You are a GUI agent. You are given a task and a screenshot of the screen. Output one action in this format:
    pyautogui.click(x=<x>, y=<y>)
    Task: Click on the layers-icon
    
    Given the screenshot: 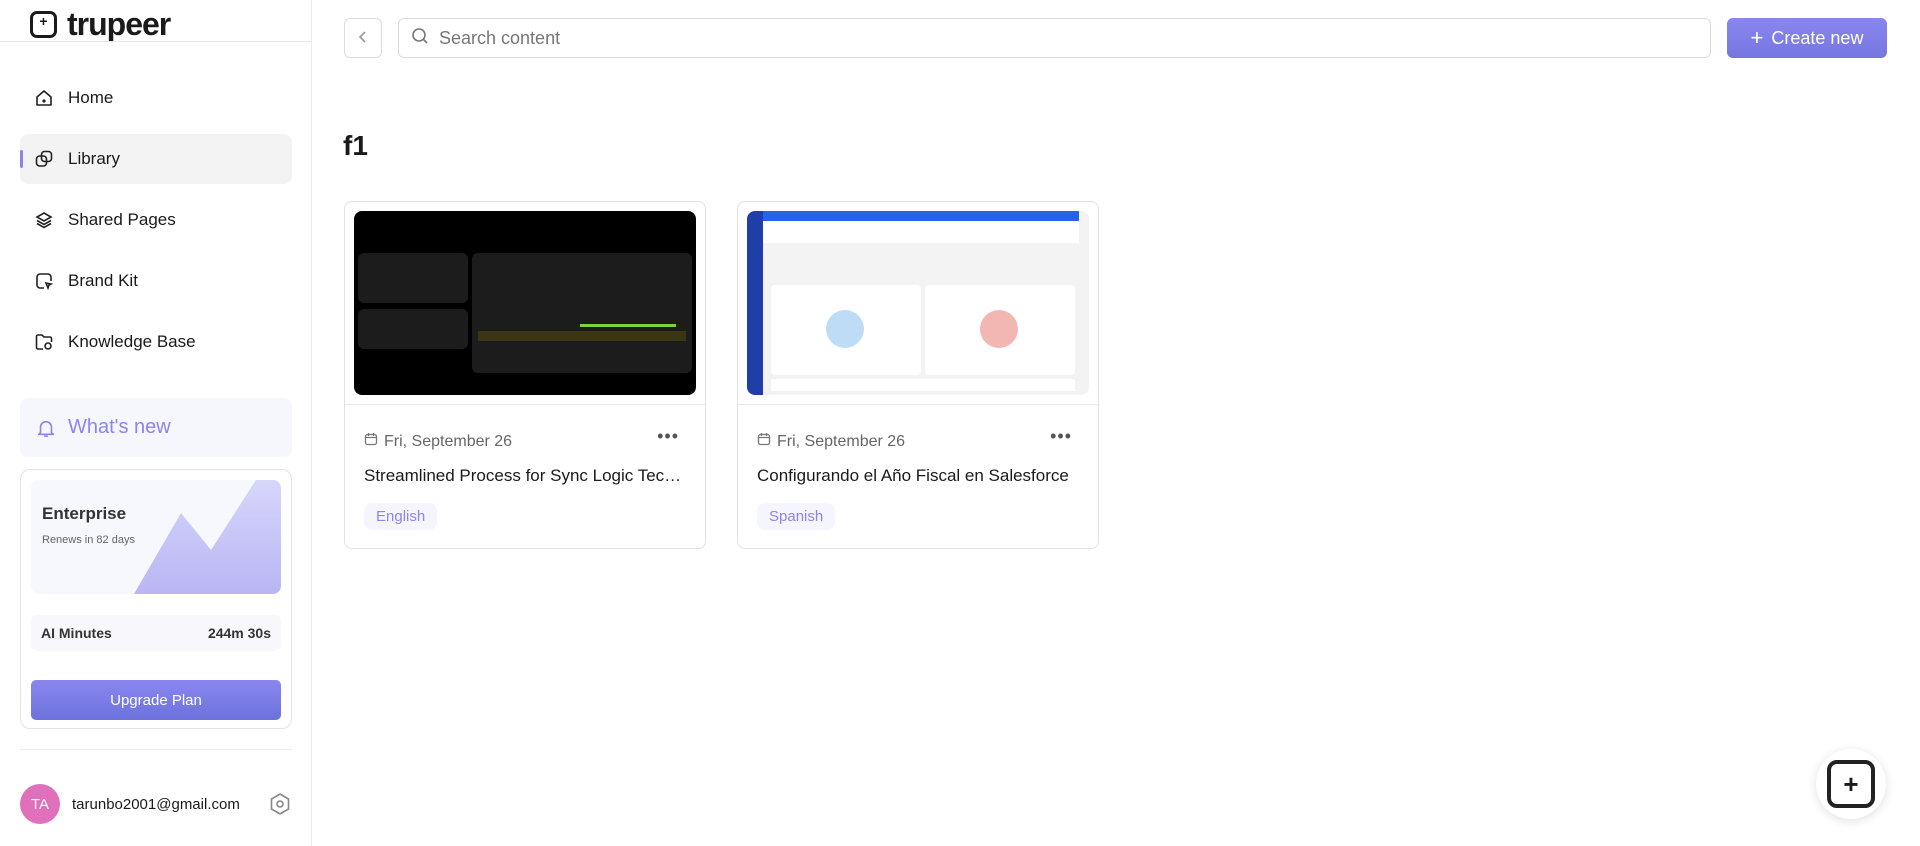 What is the action you would take?
    pyautogui.click(x=44, y=220)
    